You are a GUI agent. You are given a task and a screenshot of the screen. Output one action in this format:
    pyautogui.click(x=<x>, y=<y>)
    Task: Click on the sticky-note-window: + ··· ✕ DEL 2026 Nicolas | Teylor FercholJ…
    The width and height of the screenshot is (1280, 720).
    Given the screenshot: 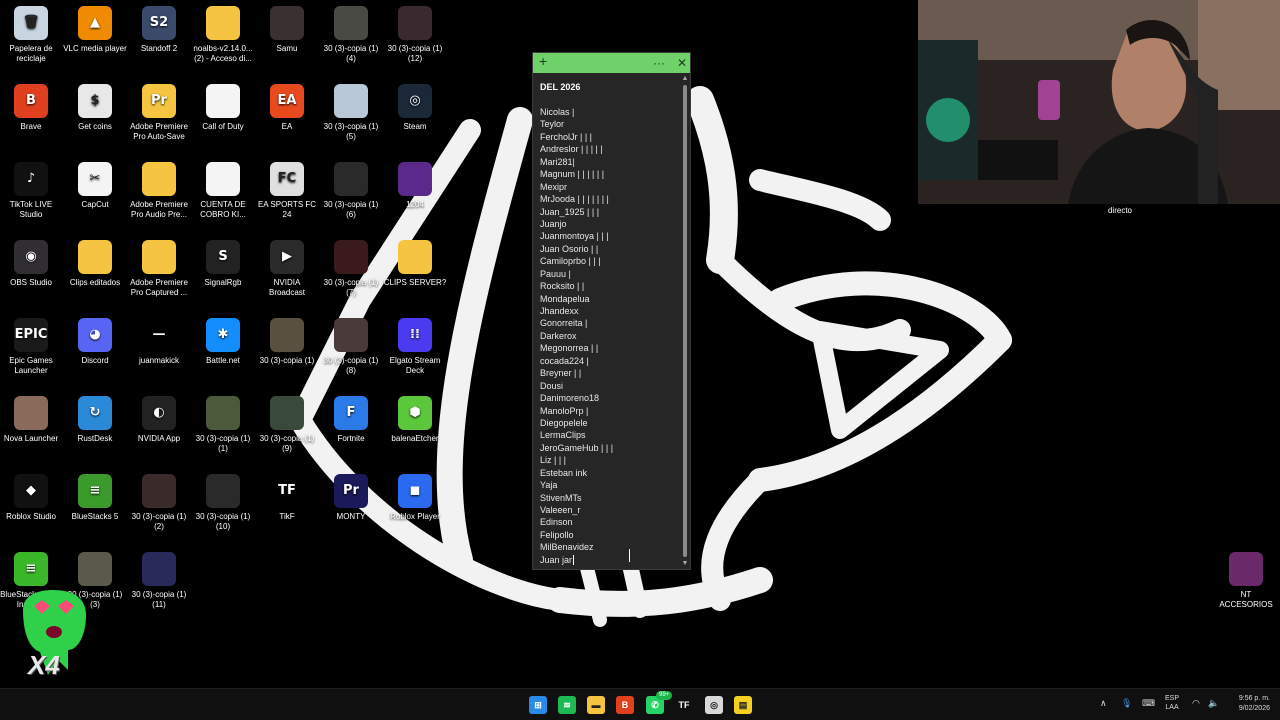 What is the action you would take?
    pyautogui.click(x=611, y=311)
    